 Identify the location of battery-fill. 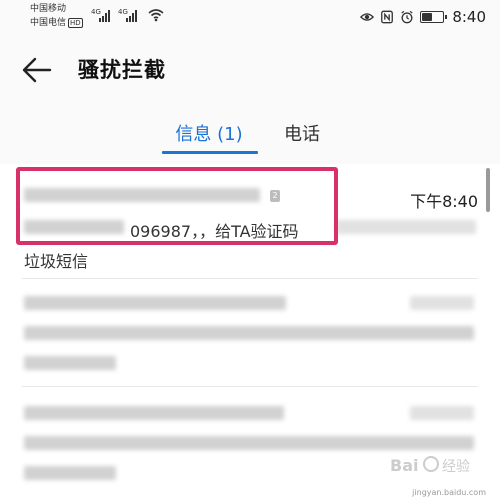
(427, 17).